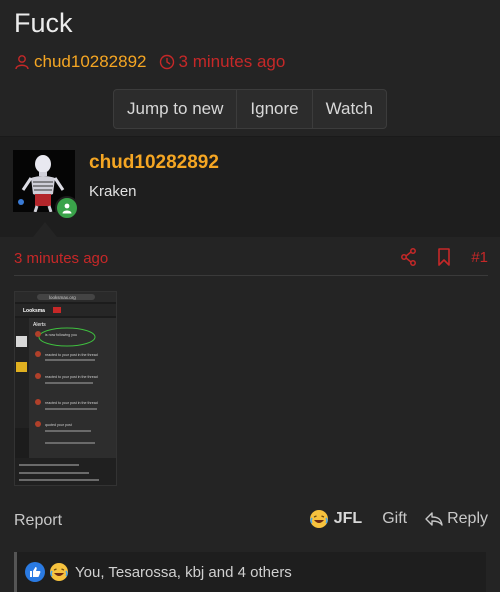 The image size is (500, 592). I want to click on attachment-site-name: Looksma, so click(34, 311).